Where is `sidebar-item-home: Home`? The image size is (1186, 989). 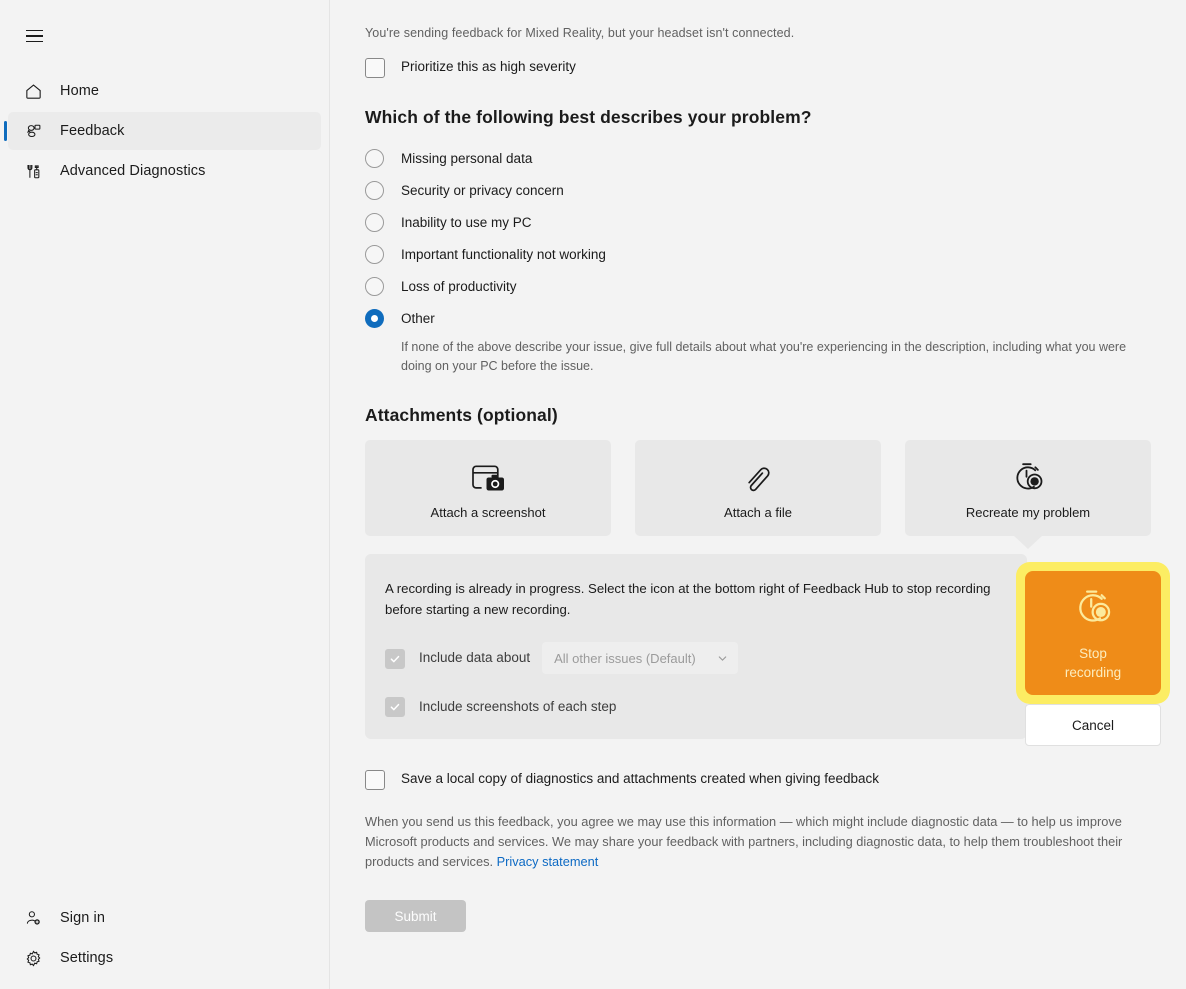 sidebar-item-home: Home is located at coordinates (164, 91).